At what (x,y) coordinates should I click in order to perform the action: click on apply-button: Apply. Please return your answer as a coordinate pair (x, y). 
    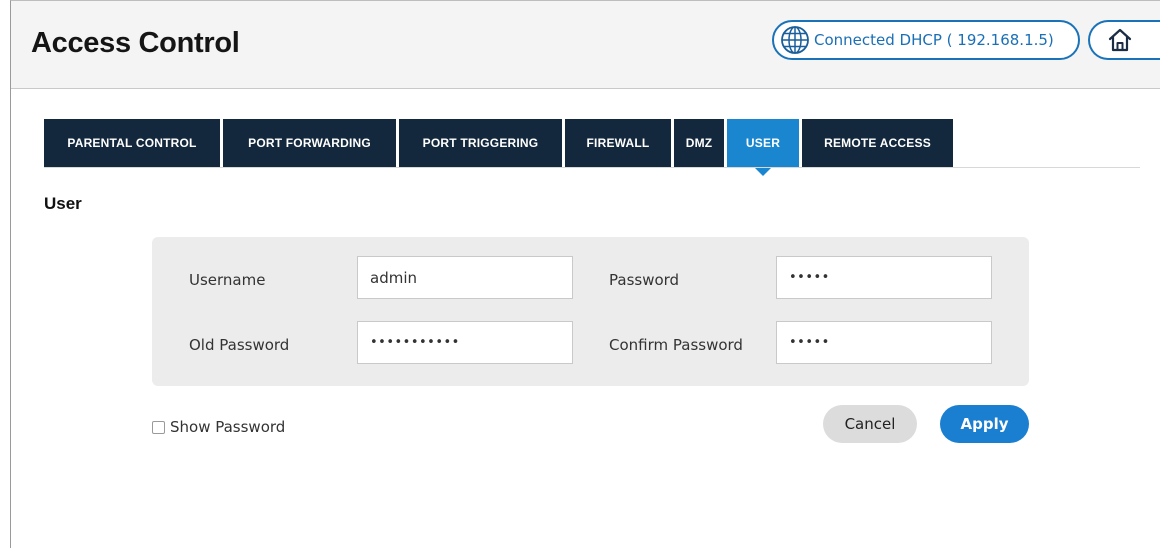
    Looking at the image, I should click on (984, 424).